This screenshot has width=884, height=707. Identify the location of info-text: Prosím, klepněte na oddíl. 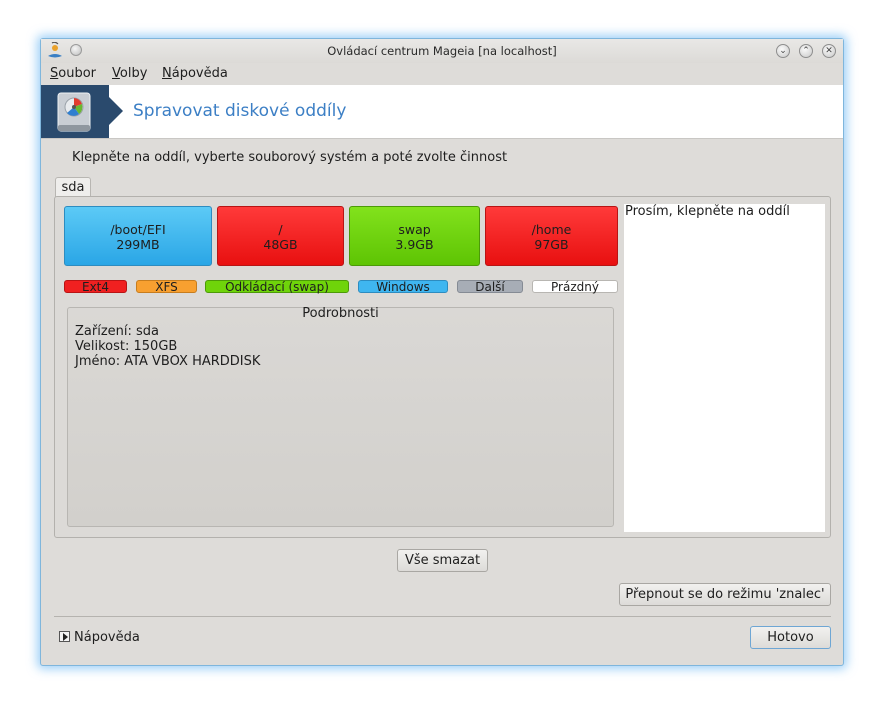
(707, 211).